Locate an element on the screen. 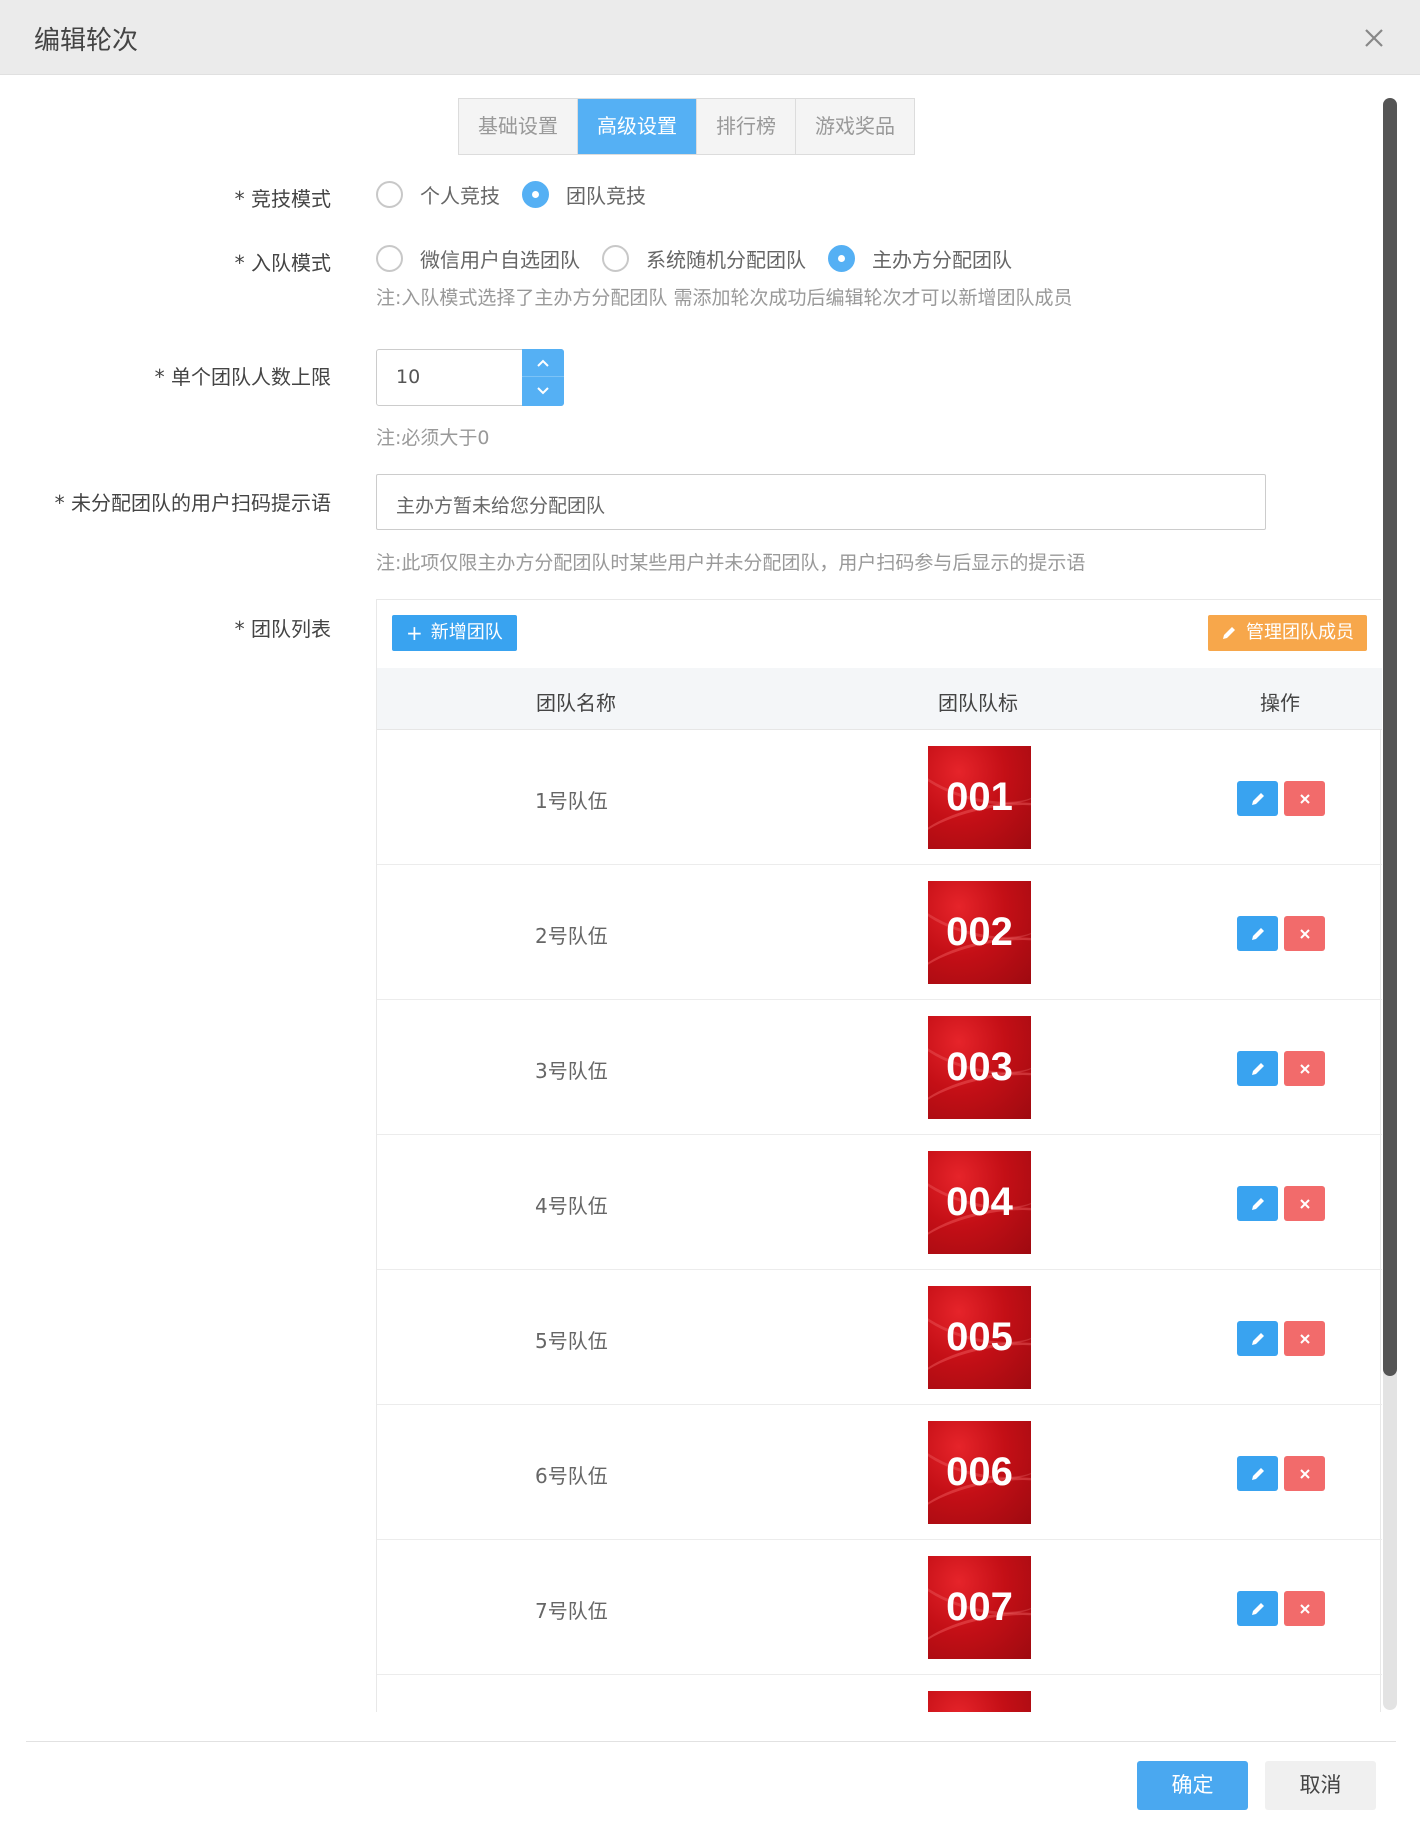 This screenshot has height=1836, width=1420. team-logo-image is located at coordinates (979, 1701).